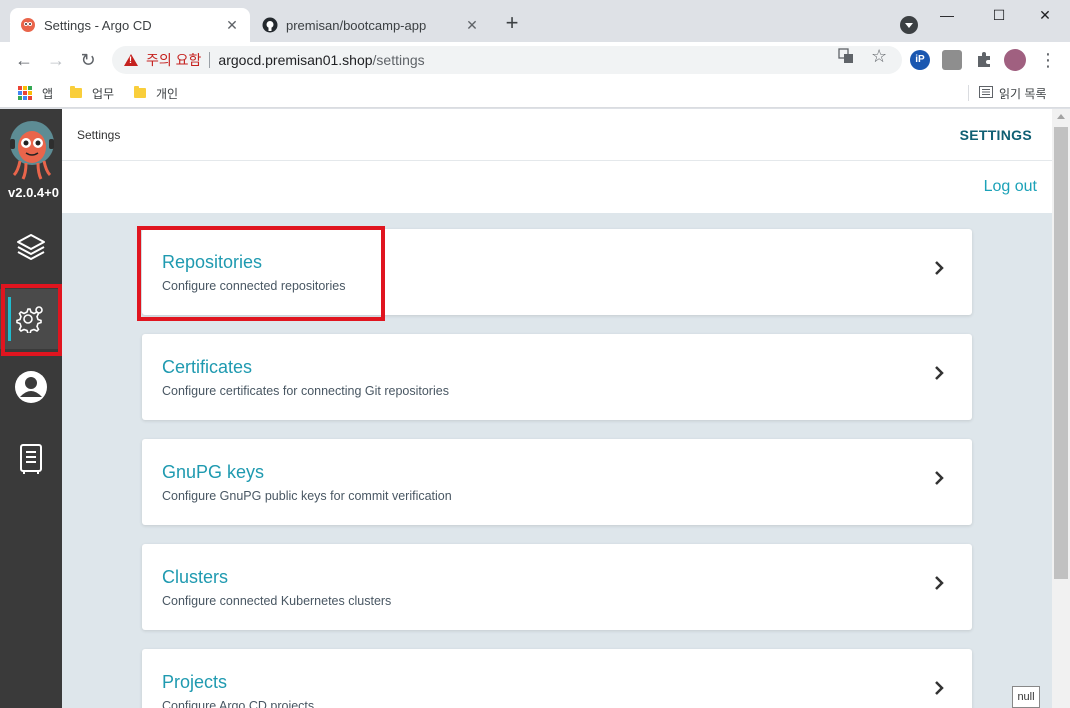 Image resolution: width=1070 pixels, height=708 pixels. Describe the element at coordinates (103, 93) in the screenshot. I see `bookmark-label: 업무` at that location.